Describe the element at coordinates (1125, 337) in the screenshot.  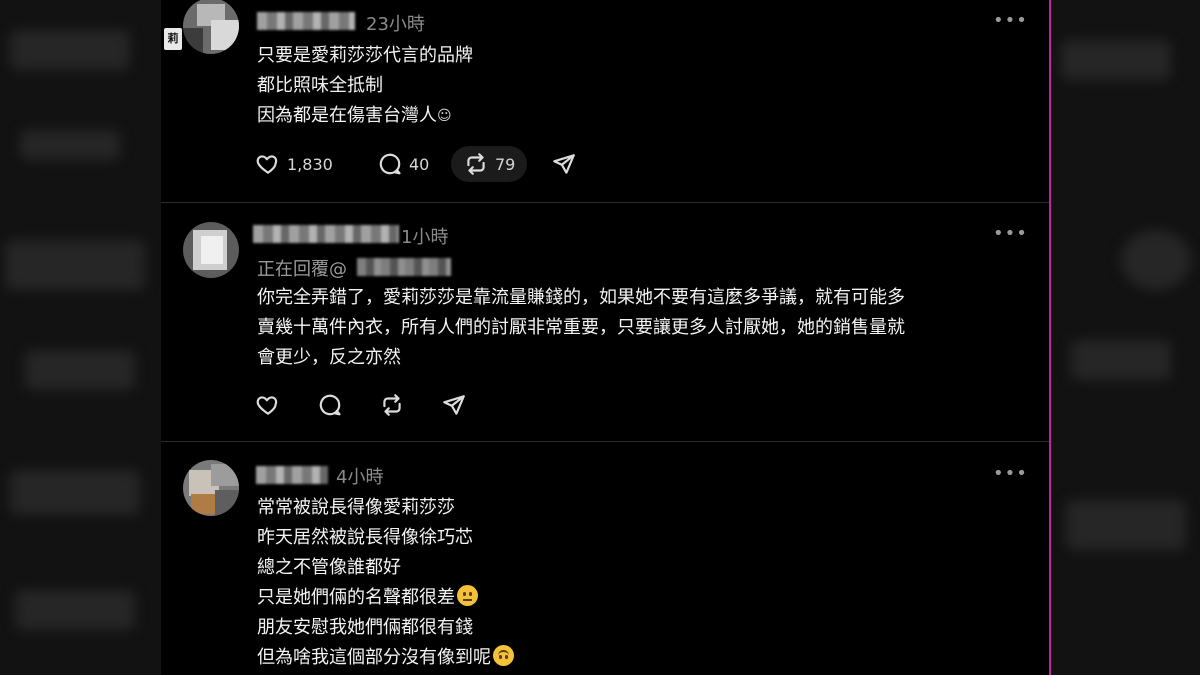
I see `blurred-background-right` at that location.